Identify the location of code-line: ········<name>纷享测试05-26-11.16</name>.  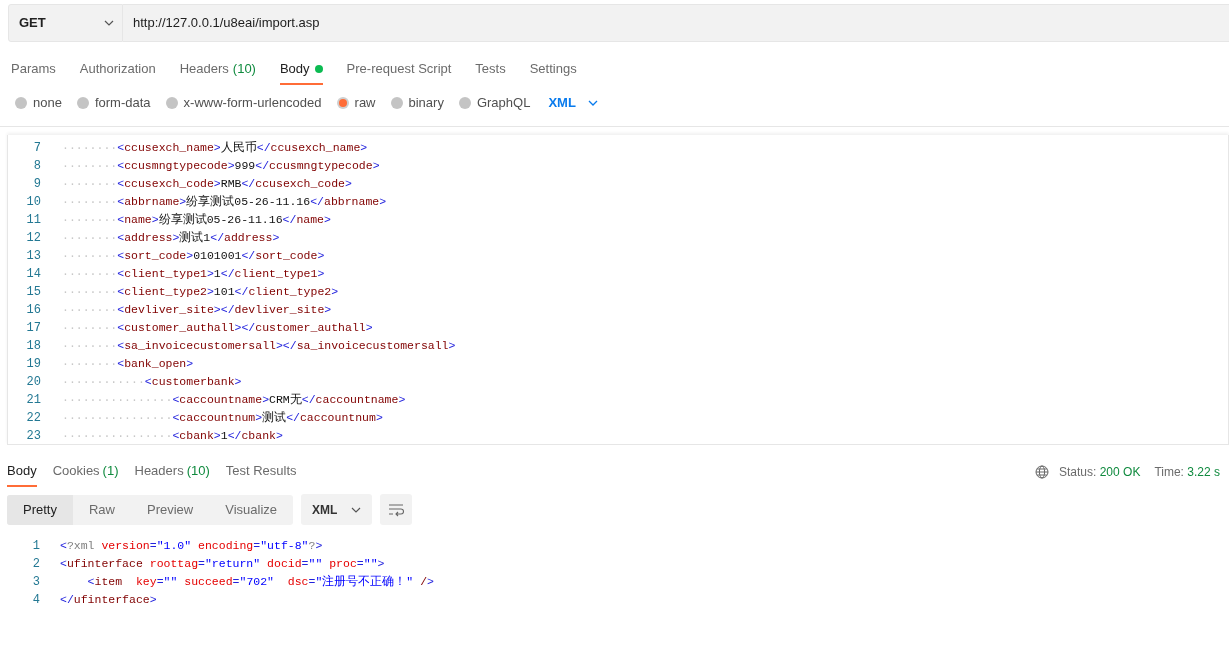
(196, 220).